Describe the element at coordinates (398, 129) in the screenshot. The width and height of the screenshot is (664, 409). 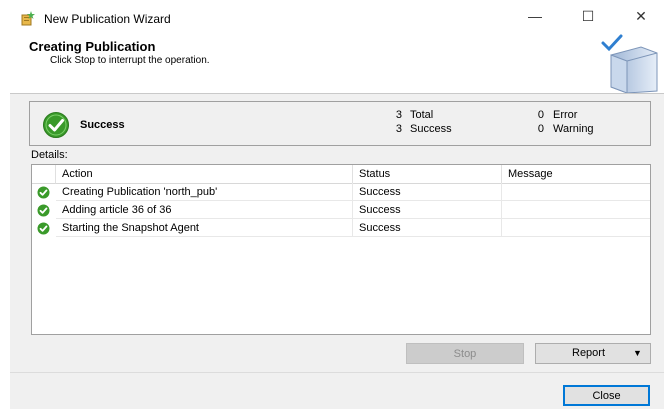
I see `success-count: 3` at that location.